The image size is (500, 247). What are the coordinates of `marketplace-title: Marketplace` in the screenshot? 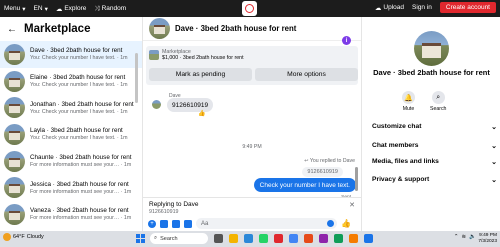 It's located at (57, 29).